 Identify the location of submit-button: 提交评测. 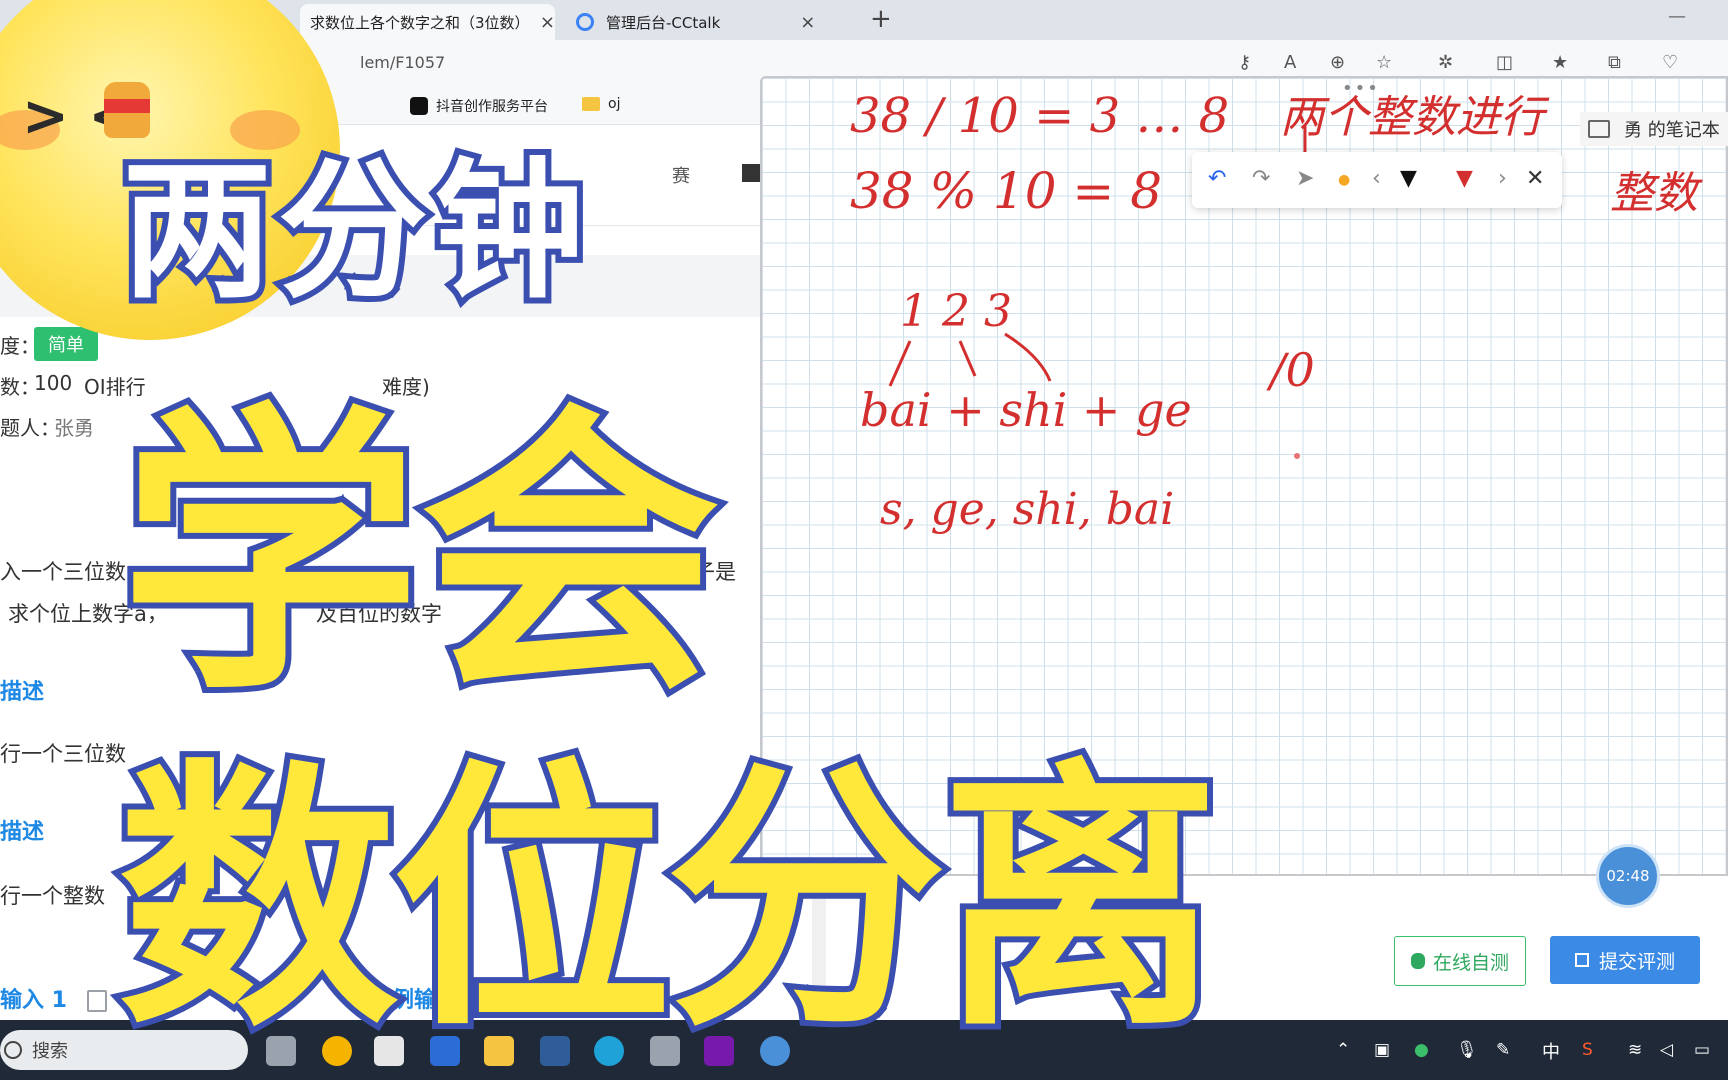
(1625, 960).